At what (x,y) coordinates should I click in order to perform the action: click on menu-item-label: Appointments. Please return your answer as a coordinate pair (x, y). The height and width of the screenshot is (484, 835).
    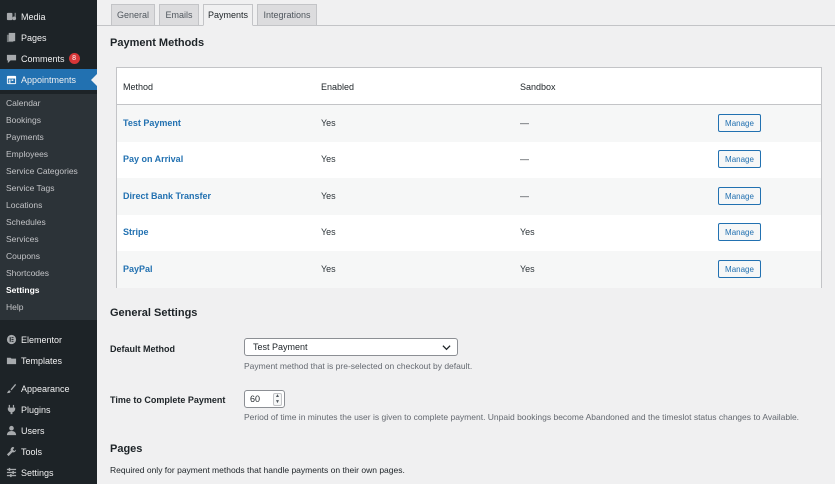
    Looking at the image, I should click on (49, 79).